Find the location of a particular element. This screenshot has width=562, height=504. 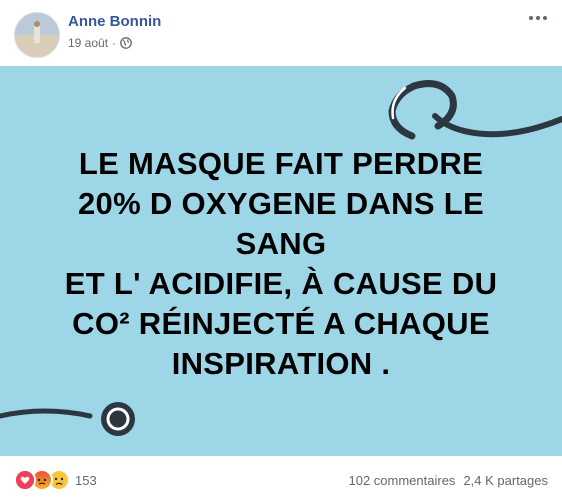

post-stats: 102 commentaires 2,4 K partages is located at coordinates (448, 480).